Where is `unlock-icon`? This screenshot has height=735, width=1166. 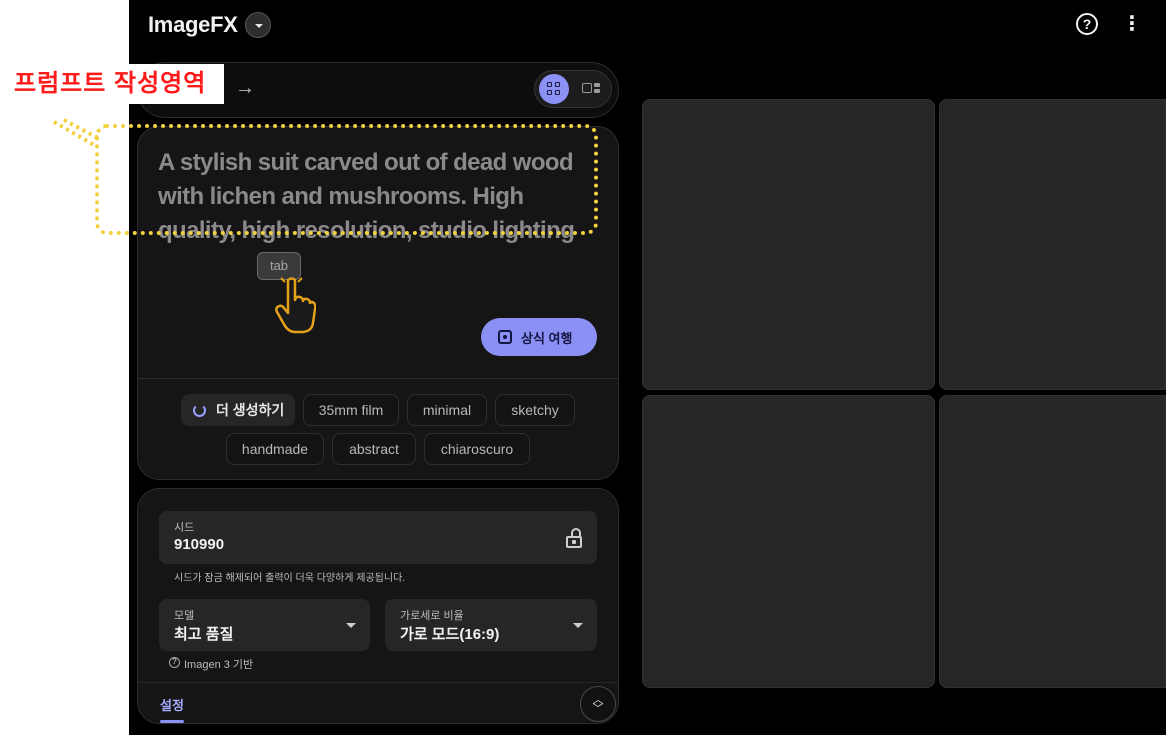
unlock-icon is located at coordinates (575, 538).